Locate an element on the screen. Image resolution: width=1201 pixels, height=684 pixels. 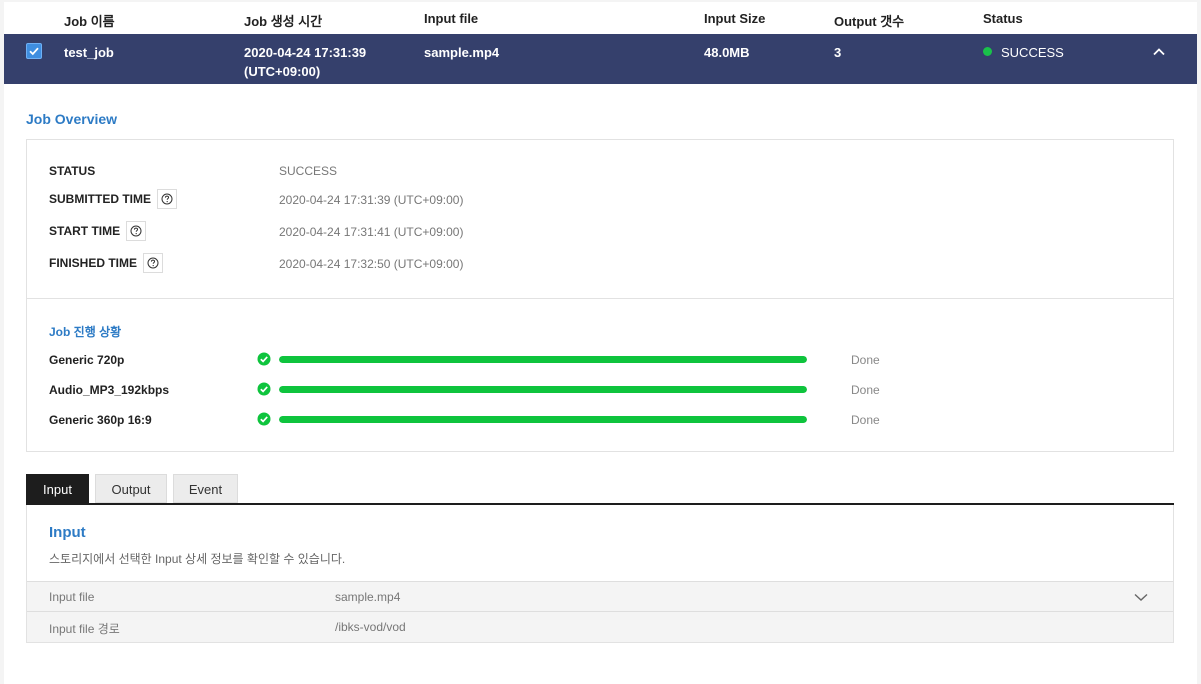
job-progress-title: Job 진행 상황 is located at coordinates (85, 332).